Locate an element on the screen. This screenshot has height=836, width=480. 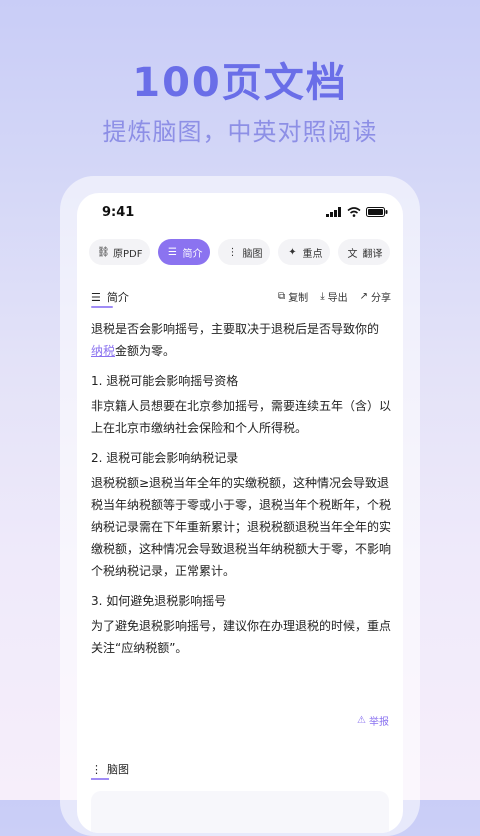
alarm-icon: ⚠ is located at coordinates (361, 720).